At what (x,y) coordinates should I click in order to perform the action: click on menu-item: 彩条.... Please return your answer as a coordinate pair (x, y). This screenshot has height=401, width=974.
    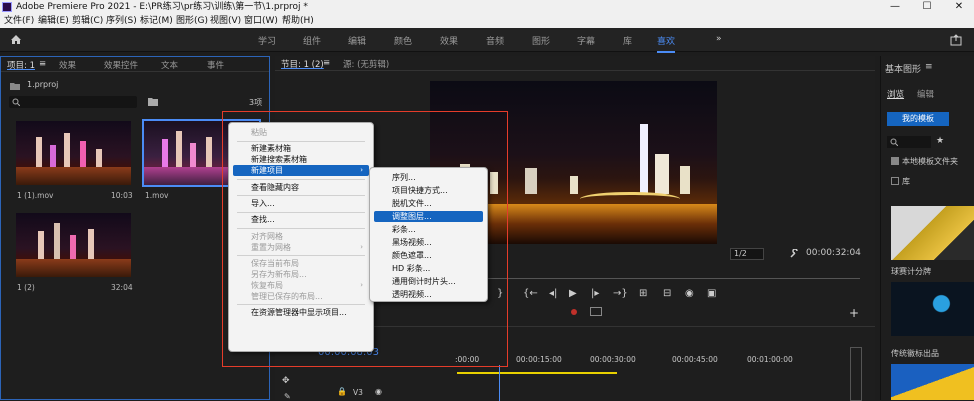
    Looking at the image, I should click on (428, 229).